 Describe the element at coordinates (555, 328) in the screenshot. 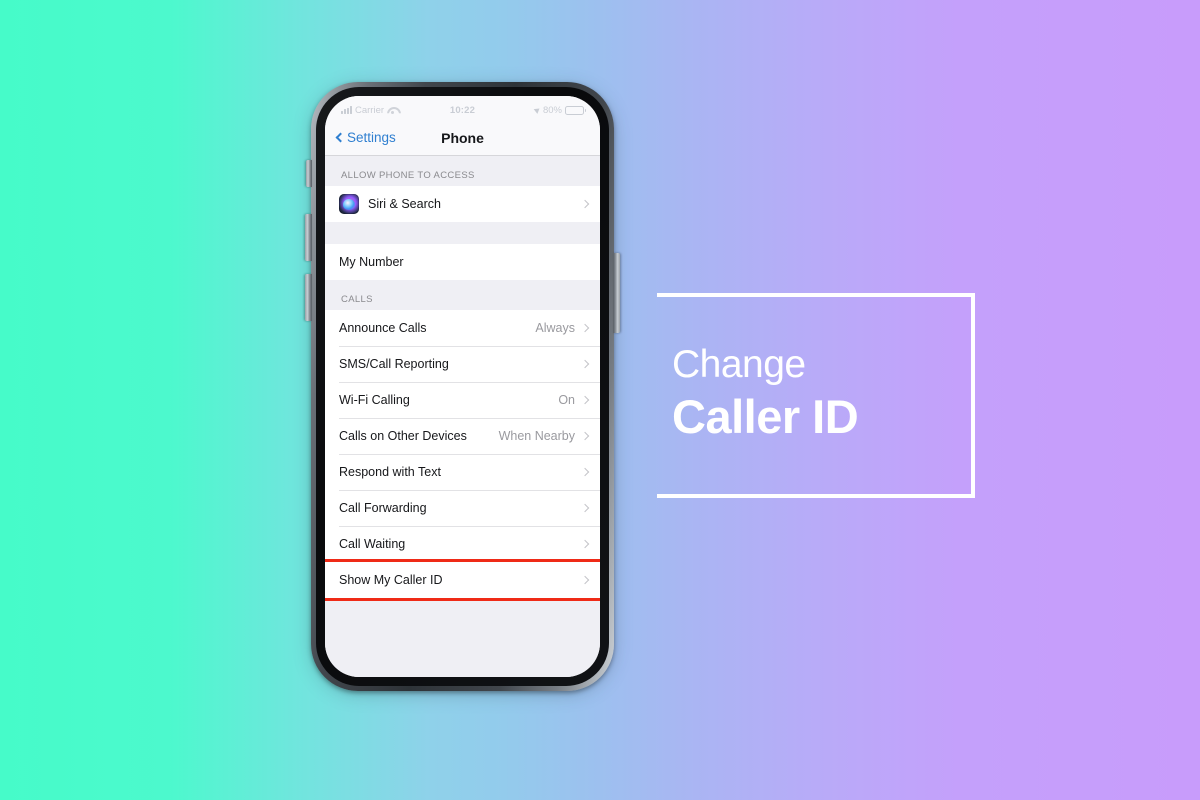

I see `row-value: Always` at that location.